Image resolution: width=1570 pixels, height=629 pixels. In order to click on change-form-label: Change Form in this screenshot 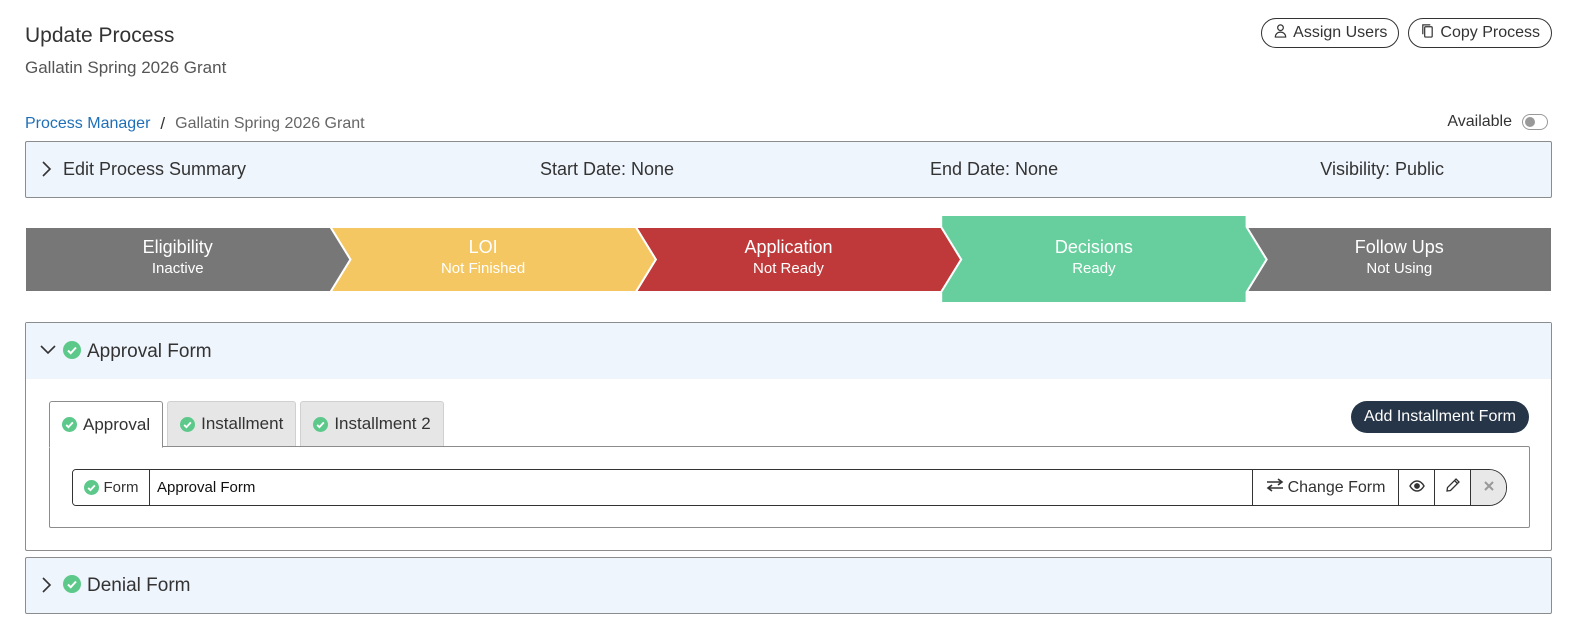, I will do `click(1336, 487)`.